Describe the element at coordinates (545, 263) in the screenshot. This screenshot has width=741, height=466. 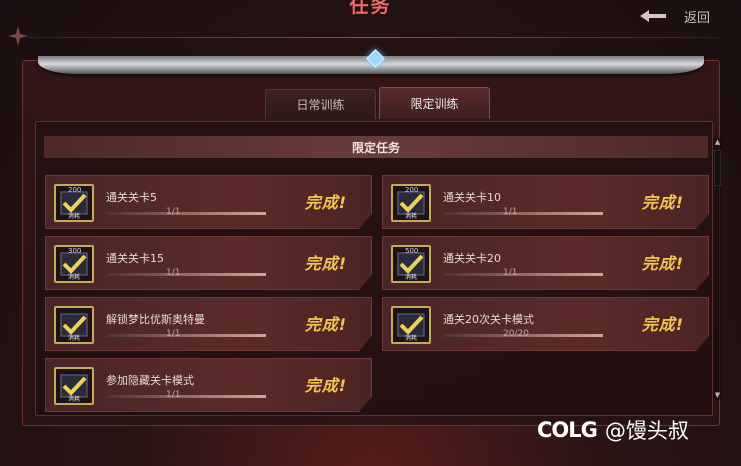
I see `task-card: 500 消耗 通关关卡20 1/1 完成!` at that location.